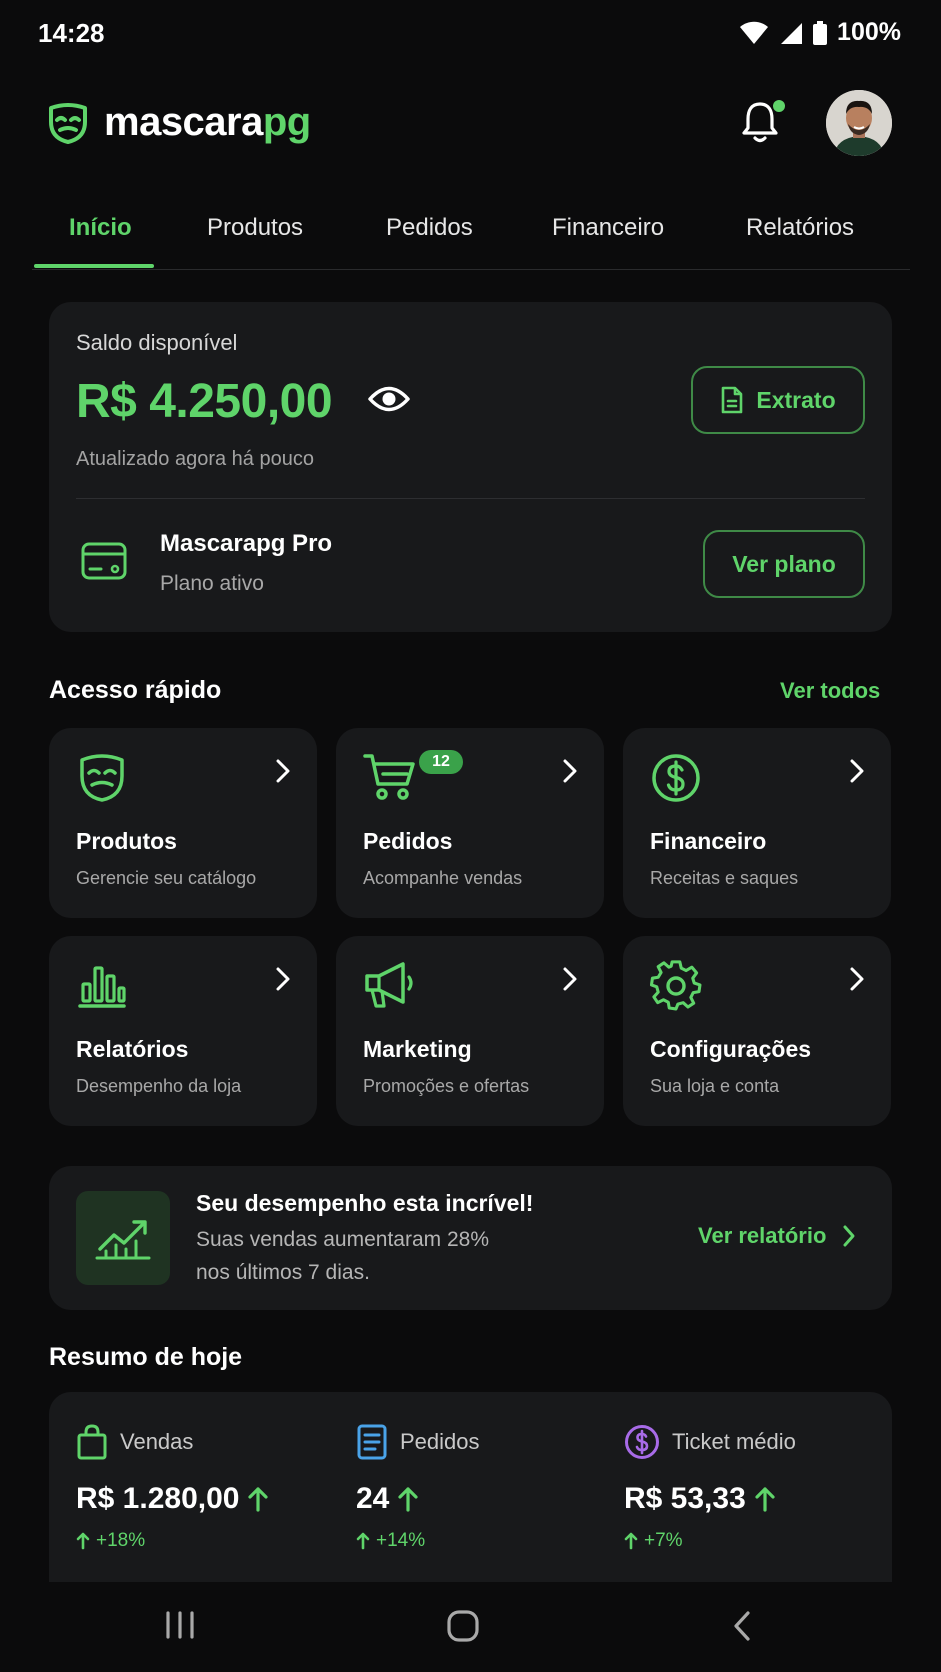 The image size is (941, 1672). I want to click on mask-icon, so click(102, 779).